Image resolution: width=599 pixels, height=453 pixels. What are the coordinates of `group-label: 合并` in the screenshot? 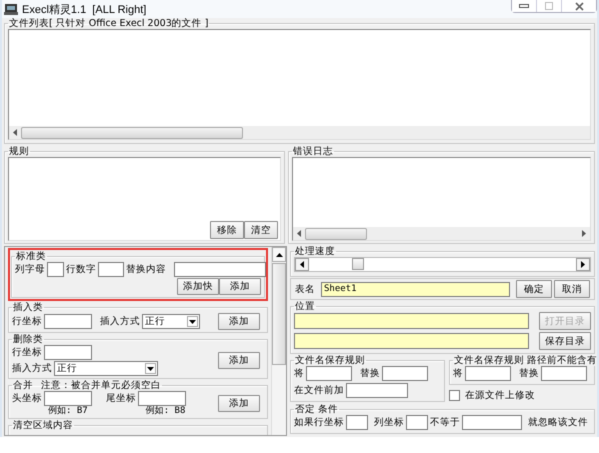 It's located at (23, 385).